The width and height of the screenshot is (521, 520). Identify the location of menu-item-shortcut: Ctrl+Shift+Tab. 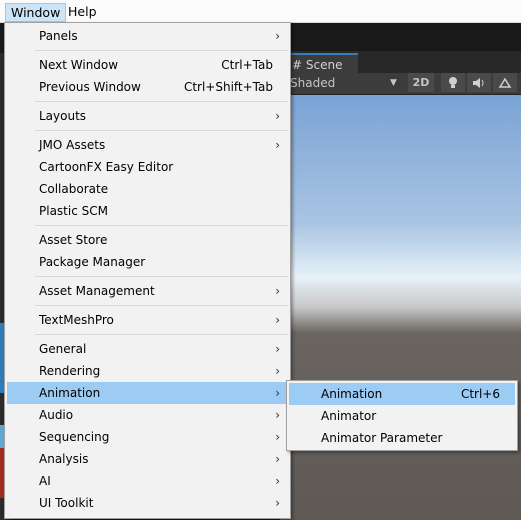
(228, 87).